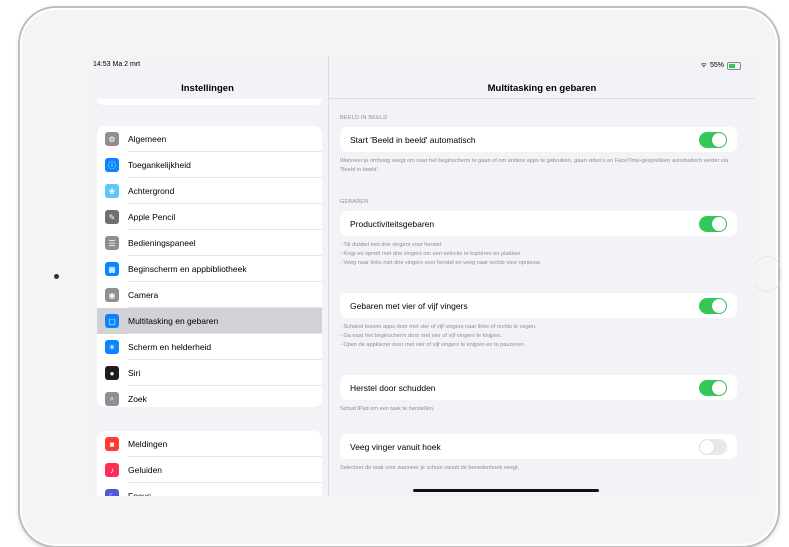  What do you see at coordinates (713, 388) in the screenshot?
I see `shake-to-undo-toggle` at bounding box center [713, 388].